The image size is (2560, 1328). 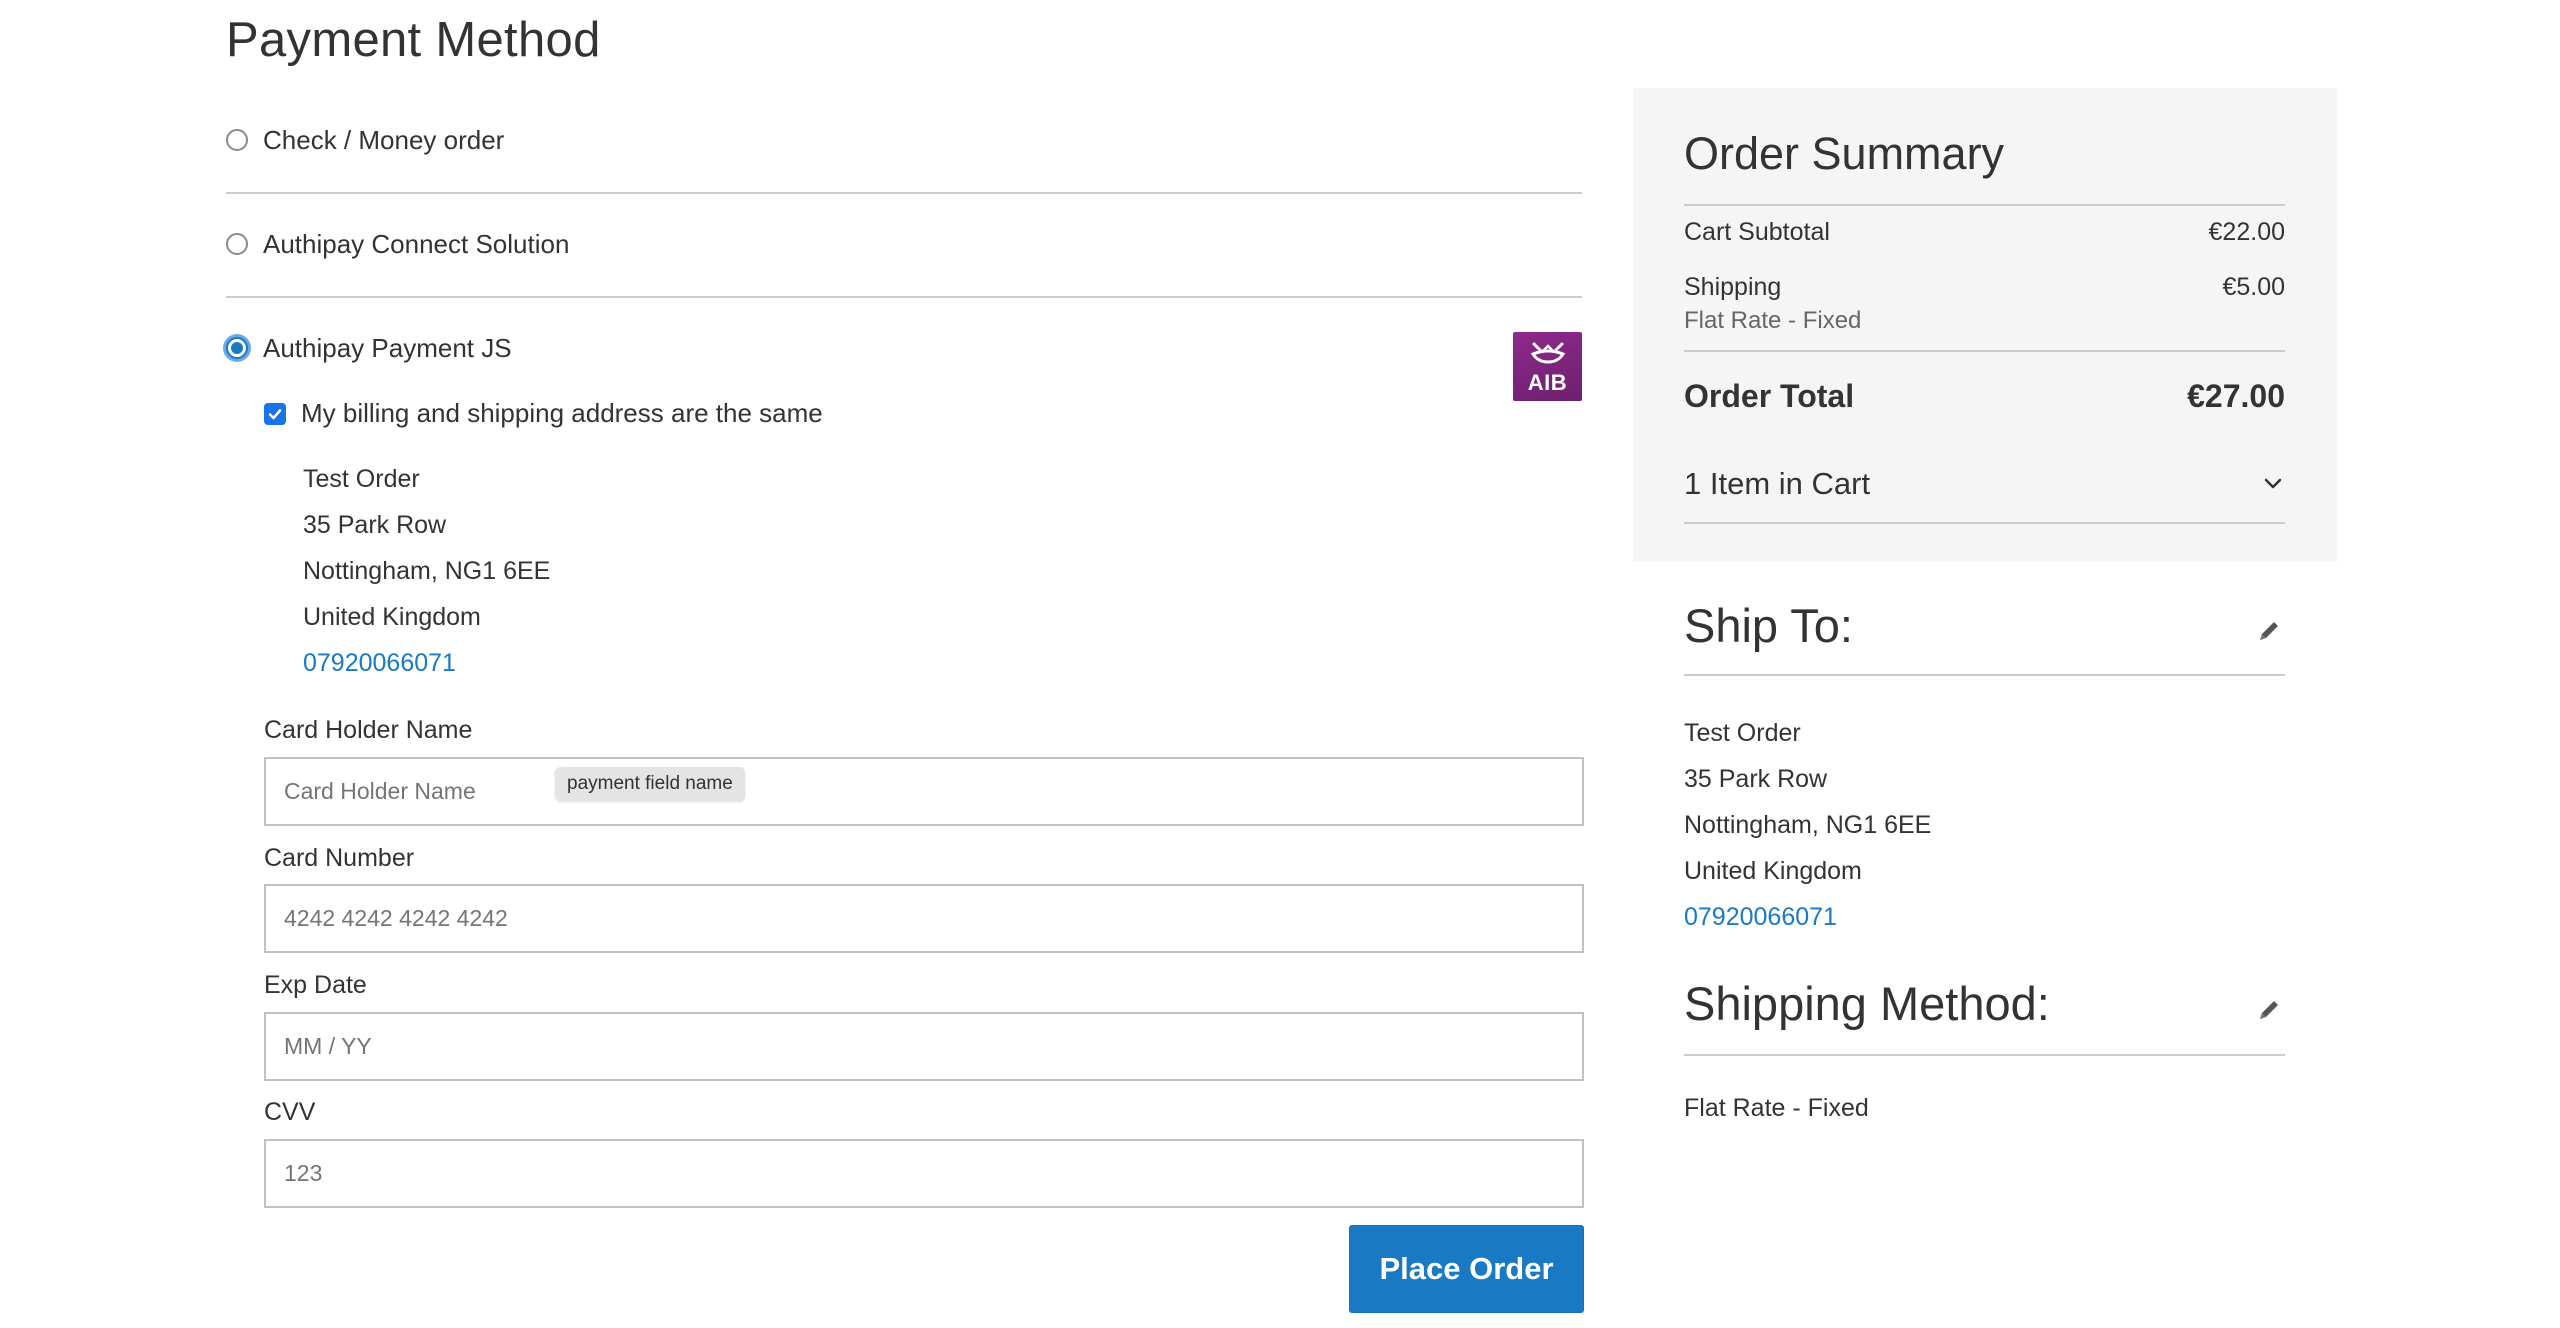 I want to click on shipping-value: €5.00, so click(x=2253, y=287).